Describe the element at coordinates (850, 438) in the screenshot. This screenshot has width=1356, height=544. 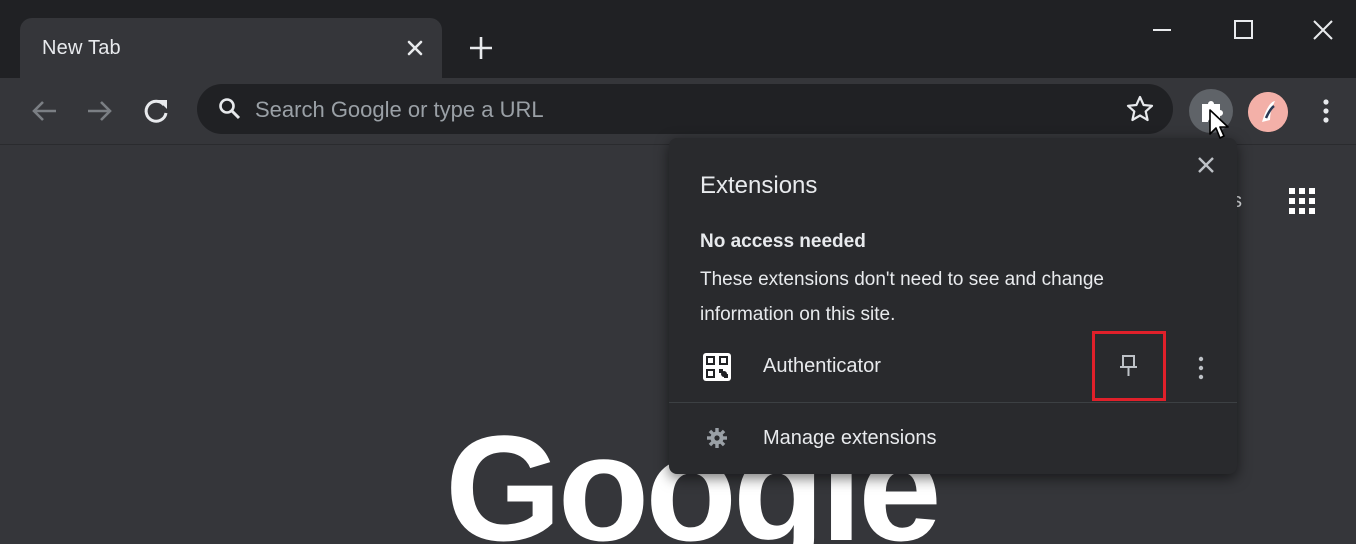
I see `manage-extensions-label: Manage extensions` at that location.